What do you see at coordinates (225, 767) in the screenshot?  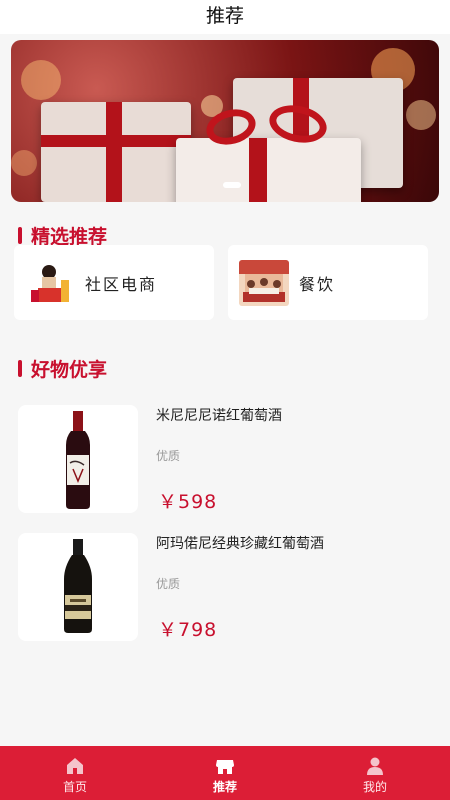 I see `store-icon` at bounding box center [225, 767].